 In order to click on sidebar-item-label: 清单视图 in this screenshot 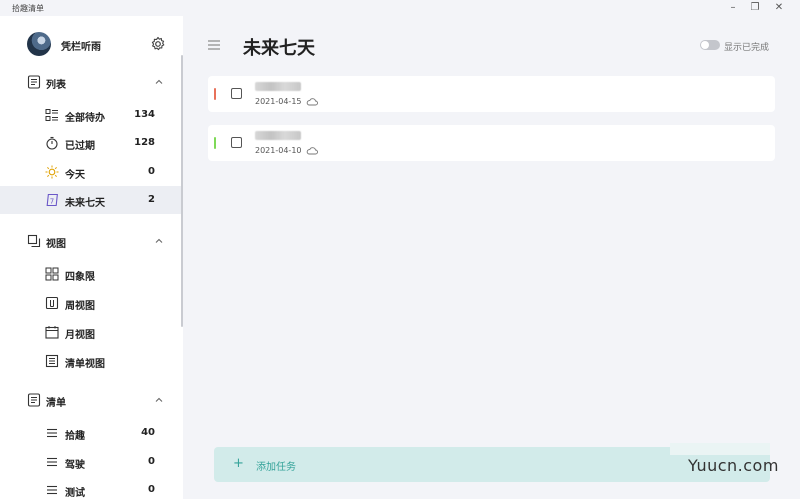, I will do `click(85, 364)`.